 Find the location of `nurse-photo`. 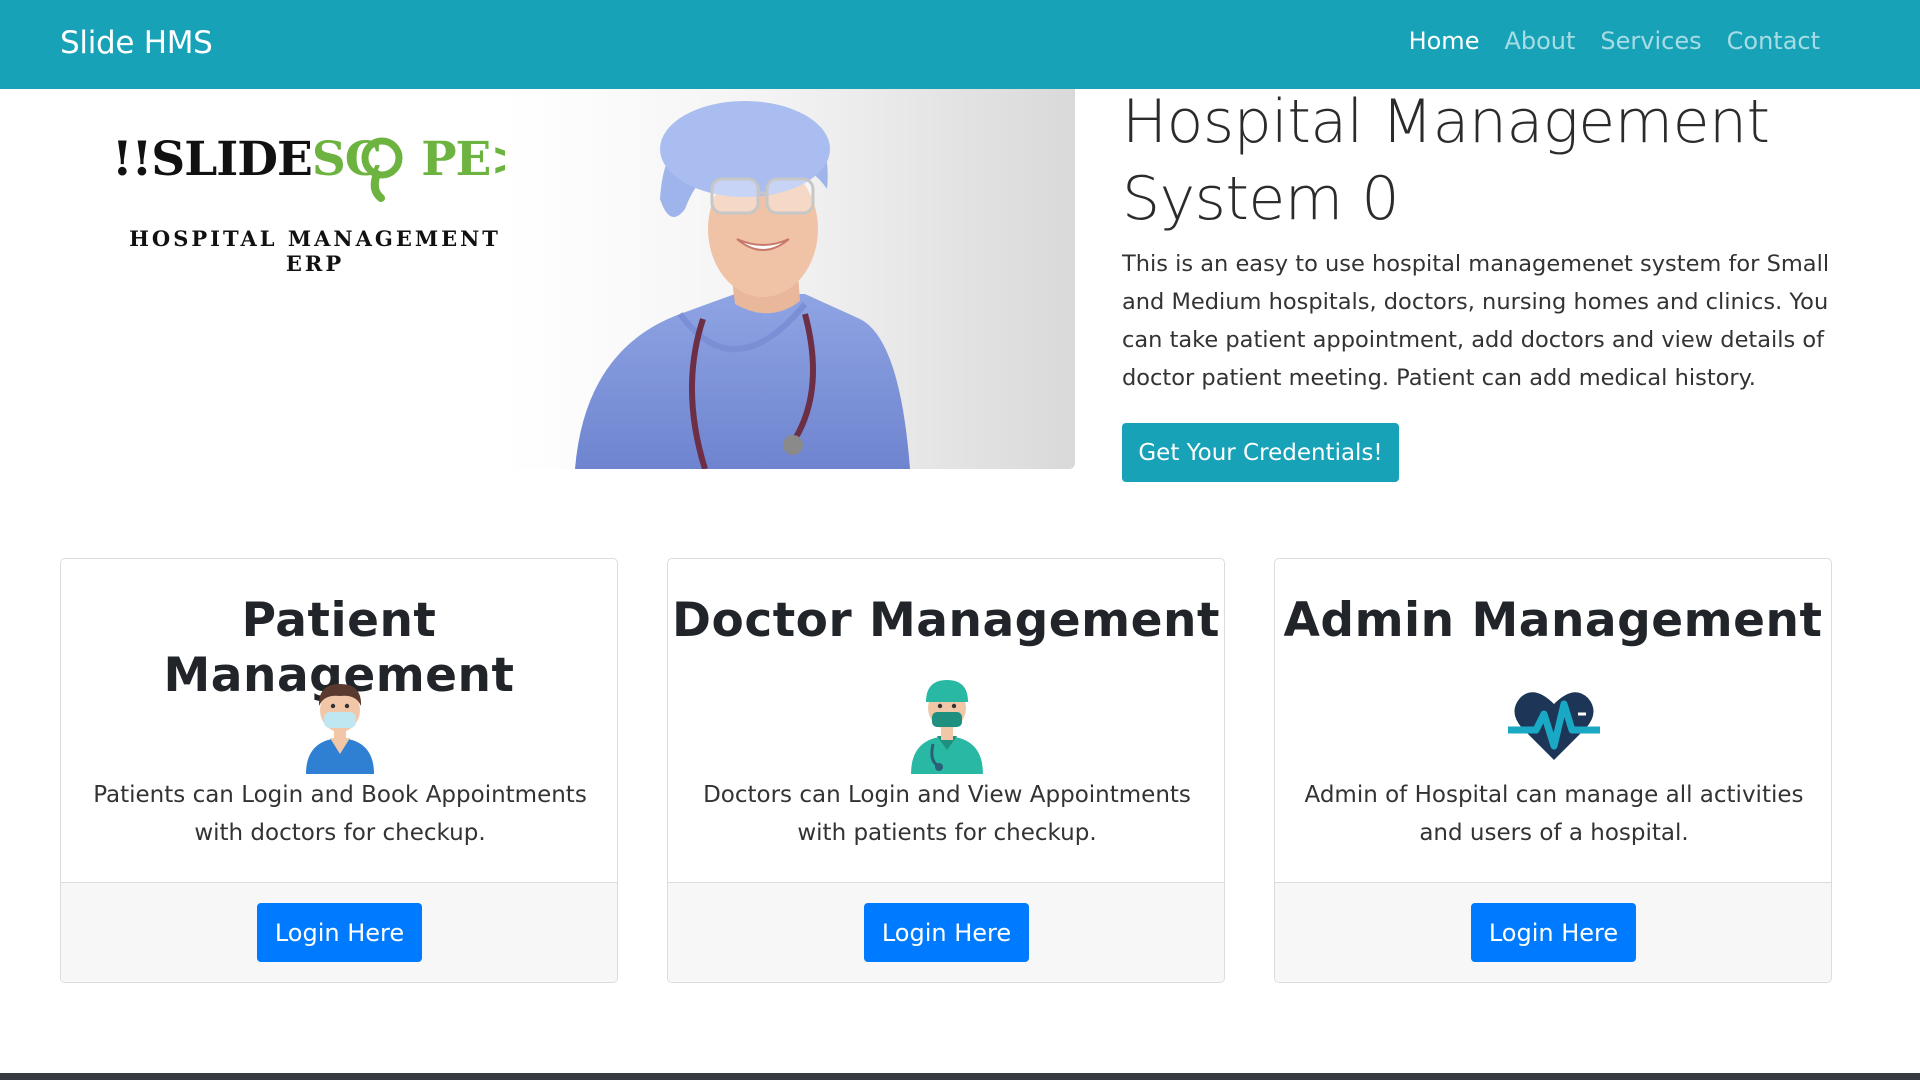

nurse-photo is located at coordinates (790, 279).